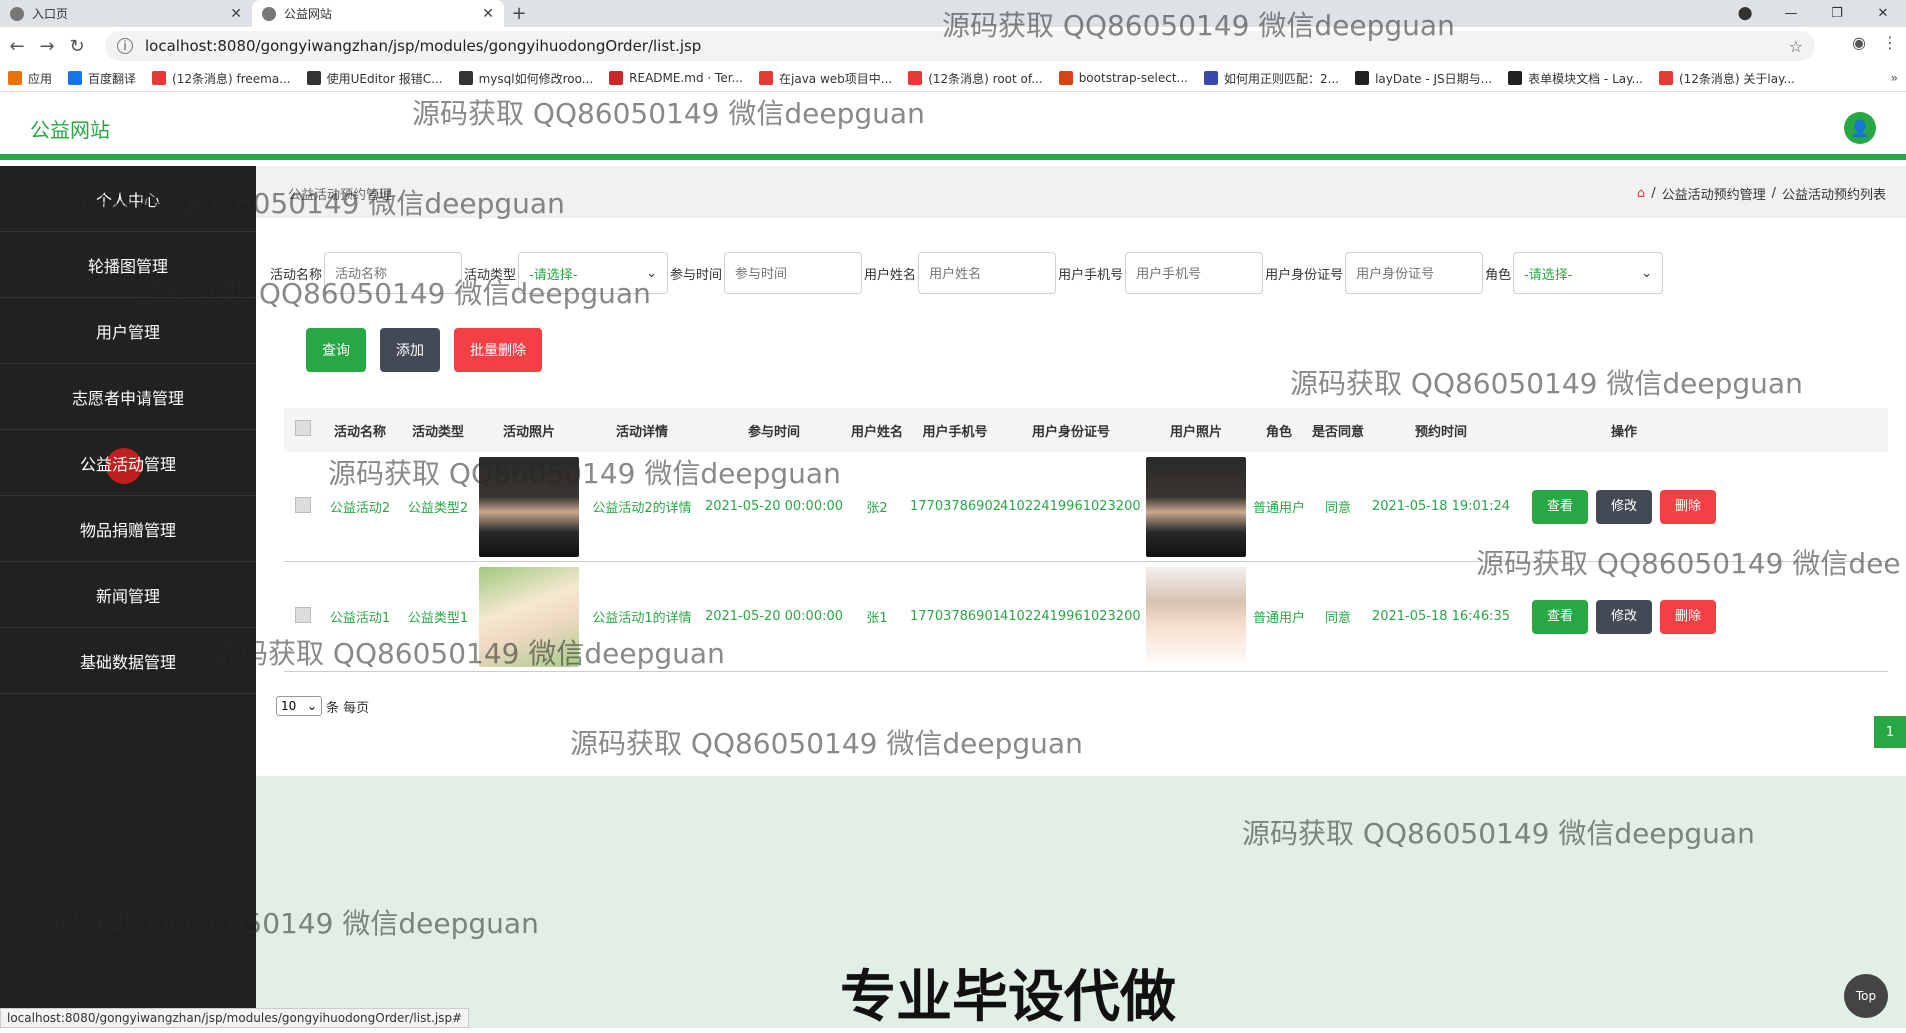  I want to click on tab-entry-page: 入口页 ✕, so click(126, 13).